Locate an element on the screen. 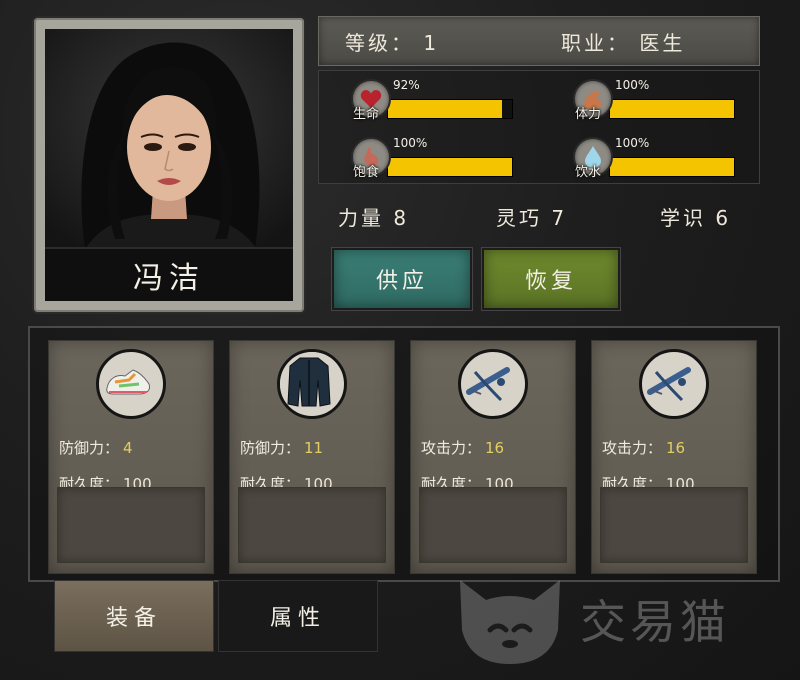 The height and width of the screenshot is (680, 800). stat-stamina-label: 体力 is located at coordinates (588, 114).